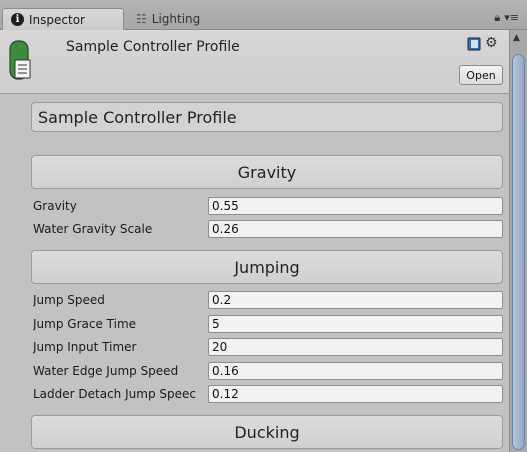 The height and width of the screenshot is (452, 527). What do you see at coordinates (20, 60) in the screenshot?
I see `scriptable-object-icon` at bounding box center [20, 60].